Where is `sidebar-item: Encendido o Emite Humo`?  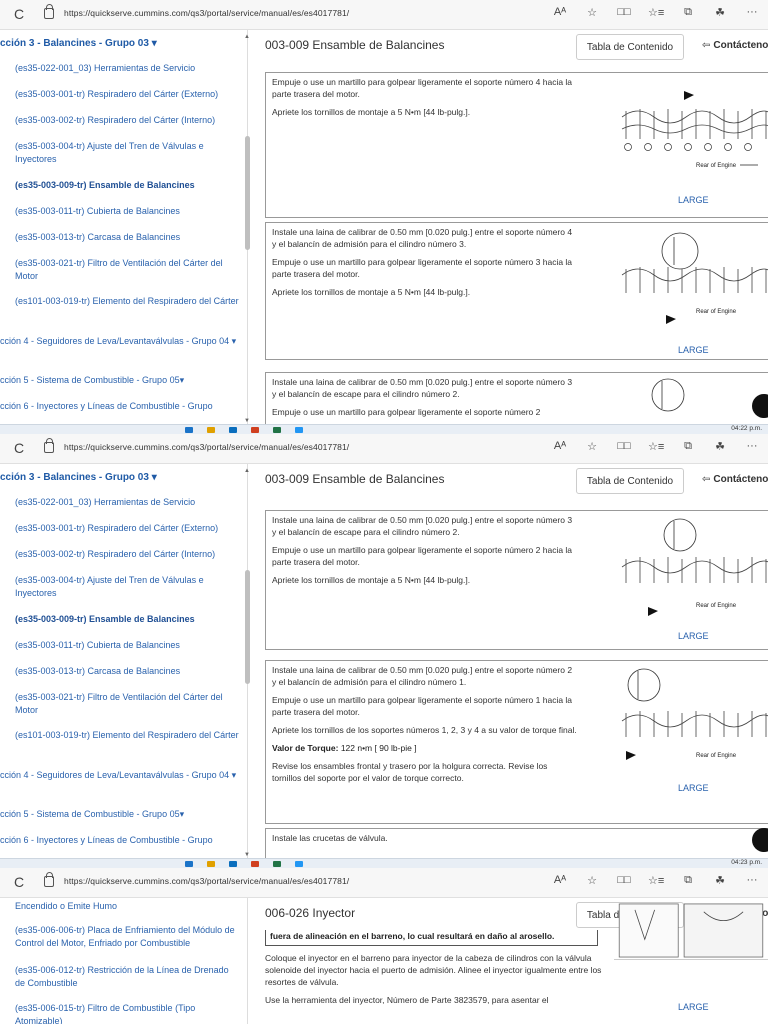 sidebar-item: Encendido o Emite Humo is located at coordinates (127, 906).